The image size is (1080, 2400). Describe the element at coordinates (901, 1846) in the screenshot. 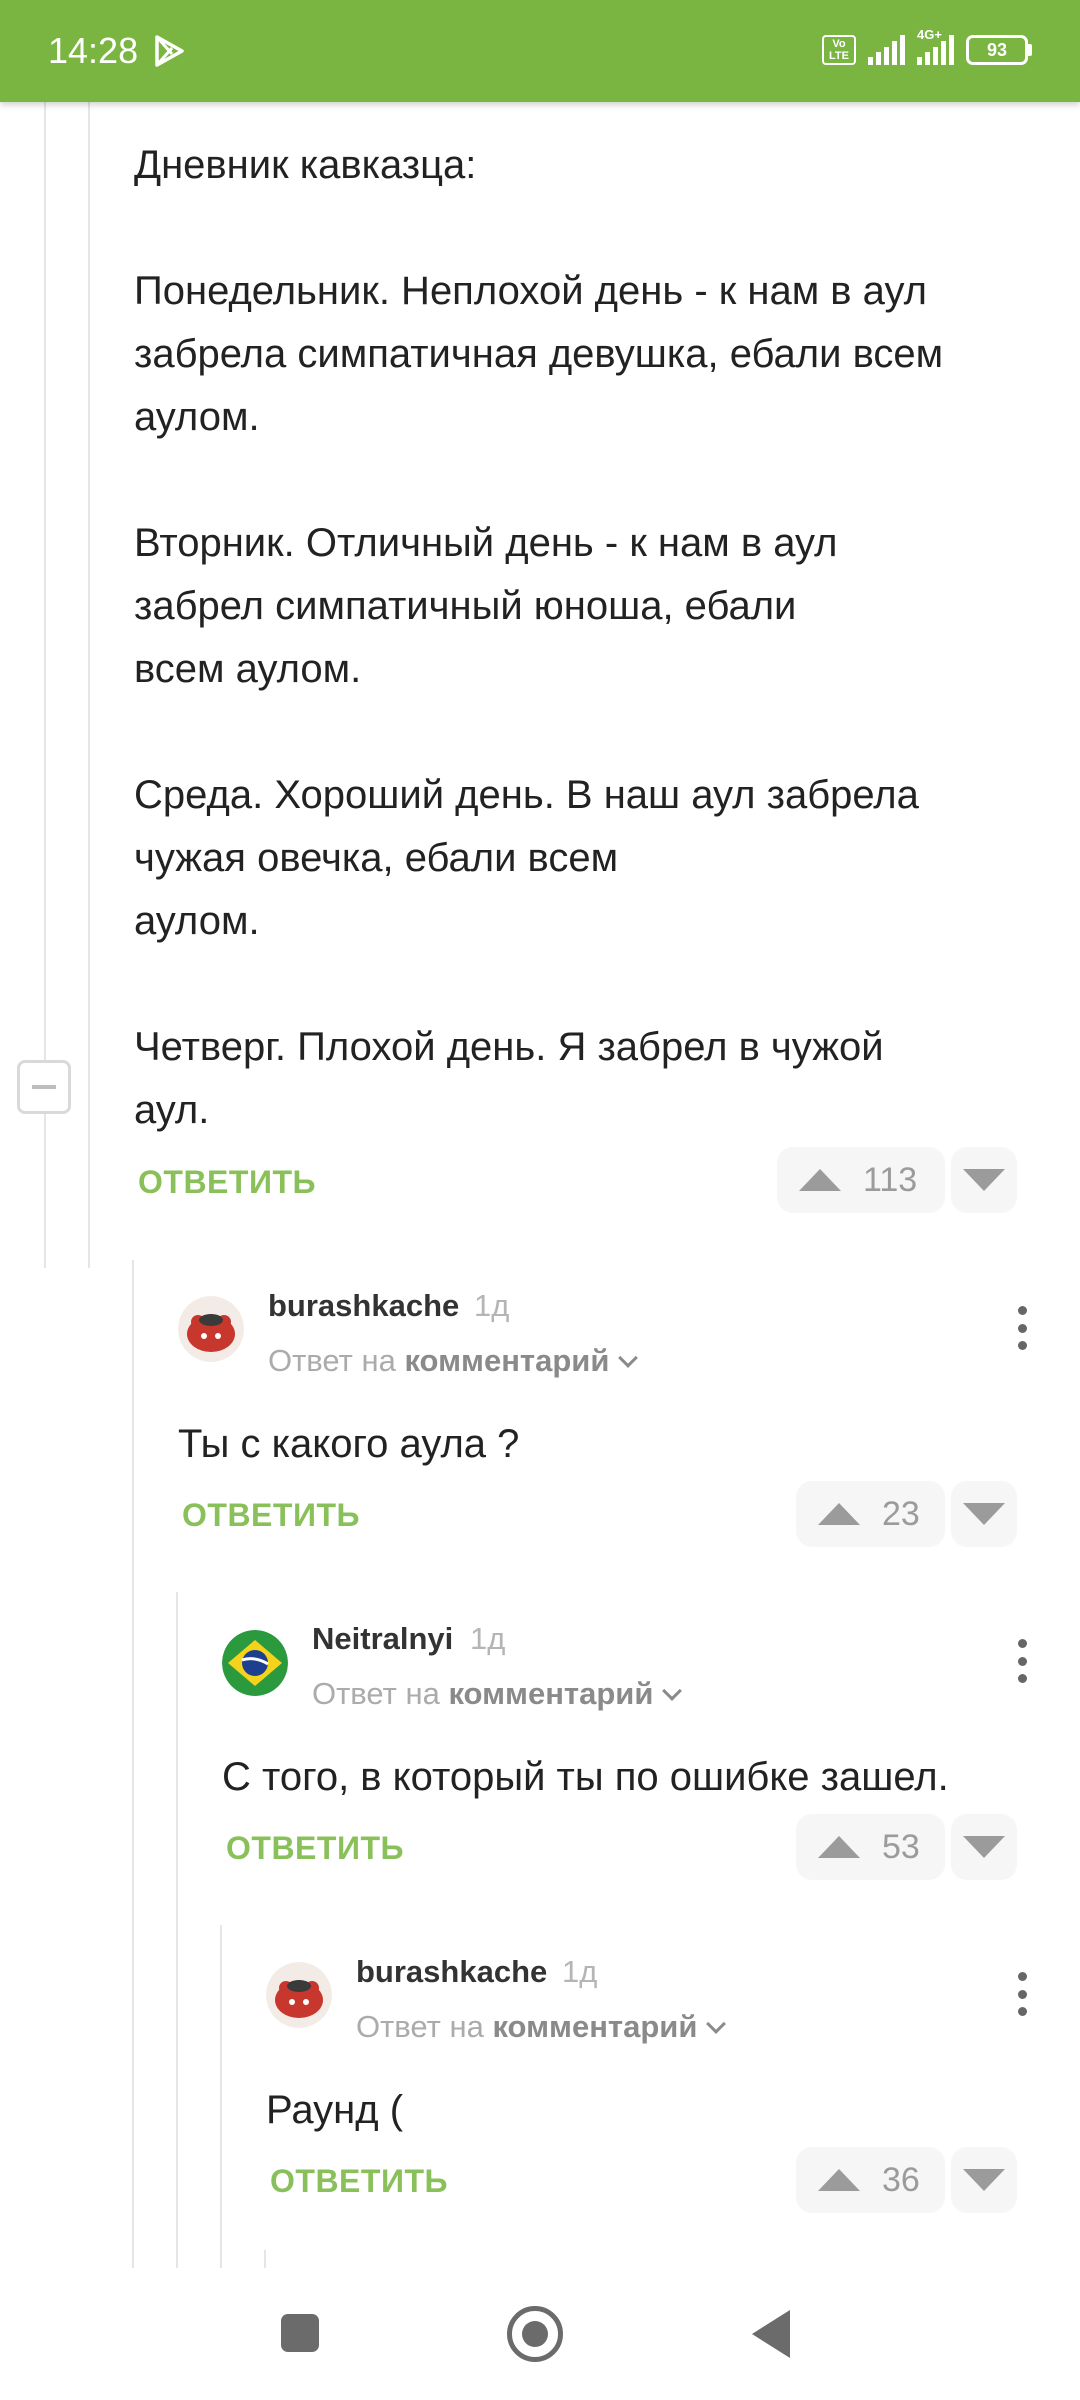

I see `vote-count: 53` at that location.